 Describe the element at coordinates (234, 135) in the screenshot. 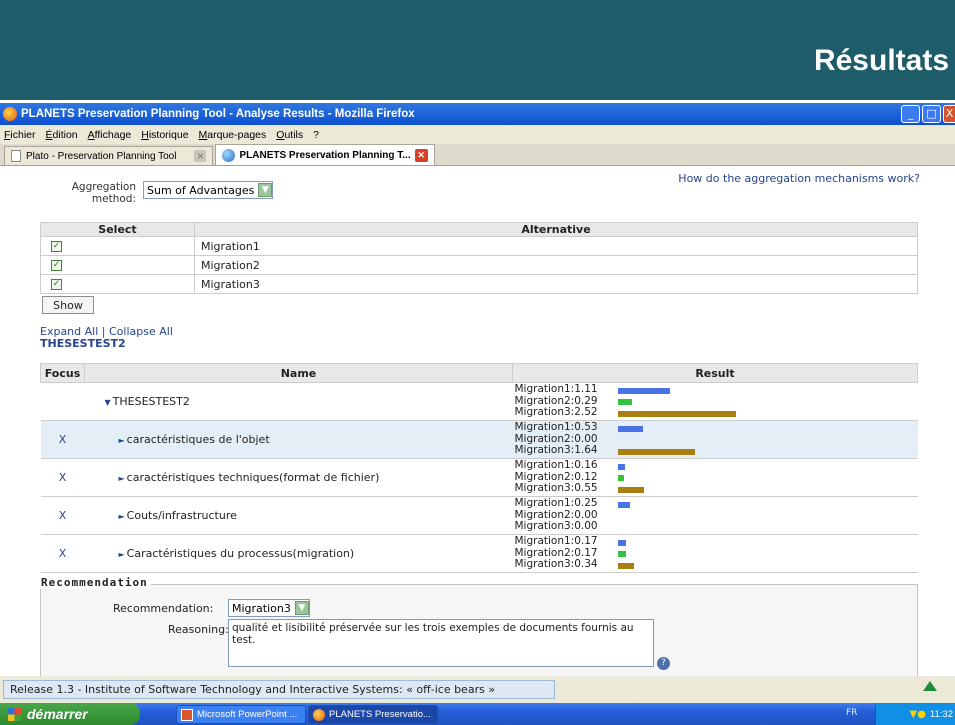

I see `menu-marque-pages: Marque-pages` at that location.